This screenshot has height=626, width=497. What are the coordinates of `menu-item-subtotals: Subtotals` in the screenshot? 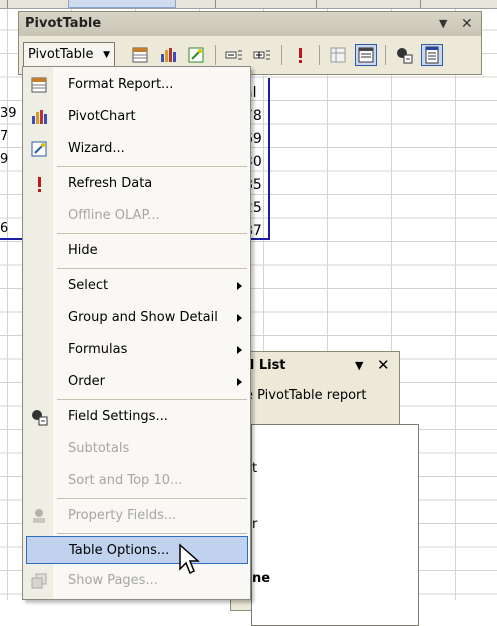 It's located at (136, 449).